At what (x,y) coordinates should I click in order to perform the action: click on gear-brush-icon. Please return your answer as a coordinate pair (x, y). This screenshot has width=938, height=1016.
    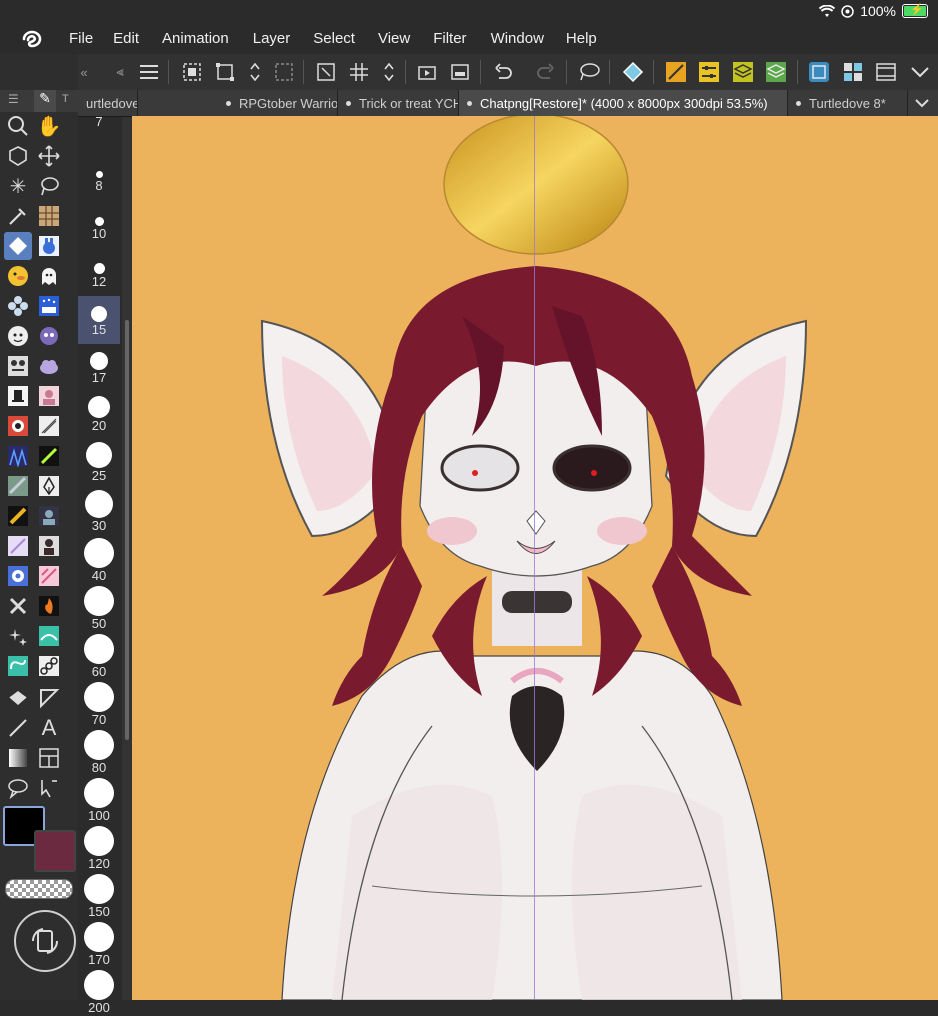
    Looking at the image, I should click on (18, 576).